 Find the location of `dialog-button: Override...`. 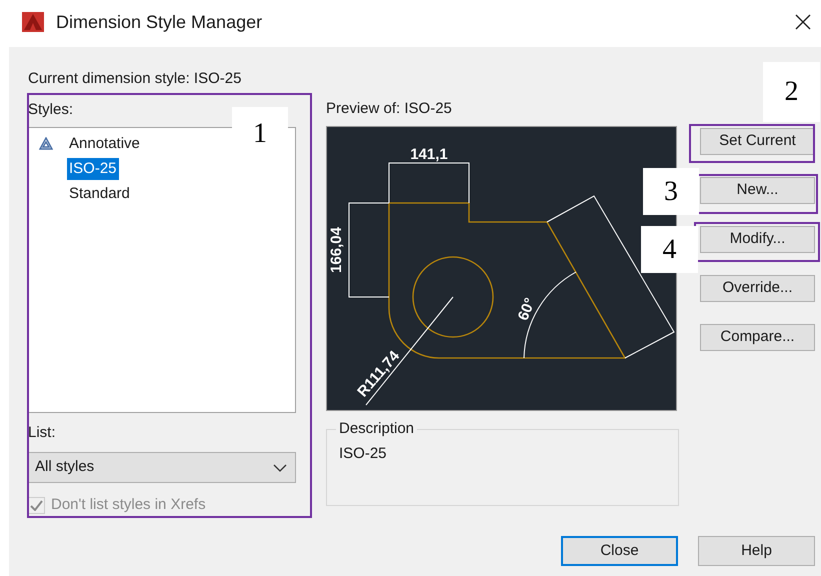

dialog-button: Override... is located at coordinates (757, 288).